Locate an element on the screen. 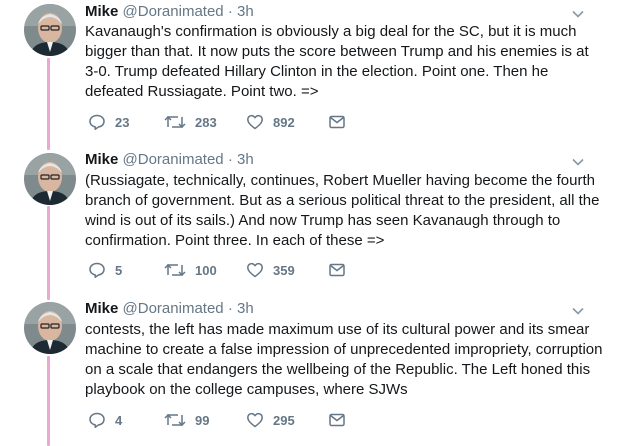 The height and width of the screenshot is (446, 619). retweet-count: 99 is located at coordinates (202, 420).